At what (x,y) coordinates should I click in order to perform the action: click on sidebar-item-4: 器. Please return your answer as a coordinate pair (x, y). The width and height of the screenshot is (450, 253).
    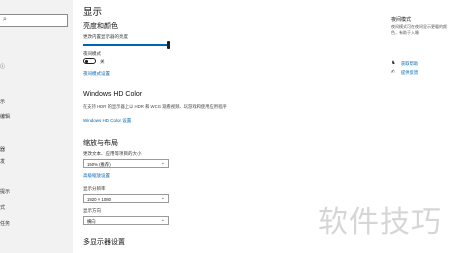
    Looking at the image, I should click on (2, 149).